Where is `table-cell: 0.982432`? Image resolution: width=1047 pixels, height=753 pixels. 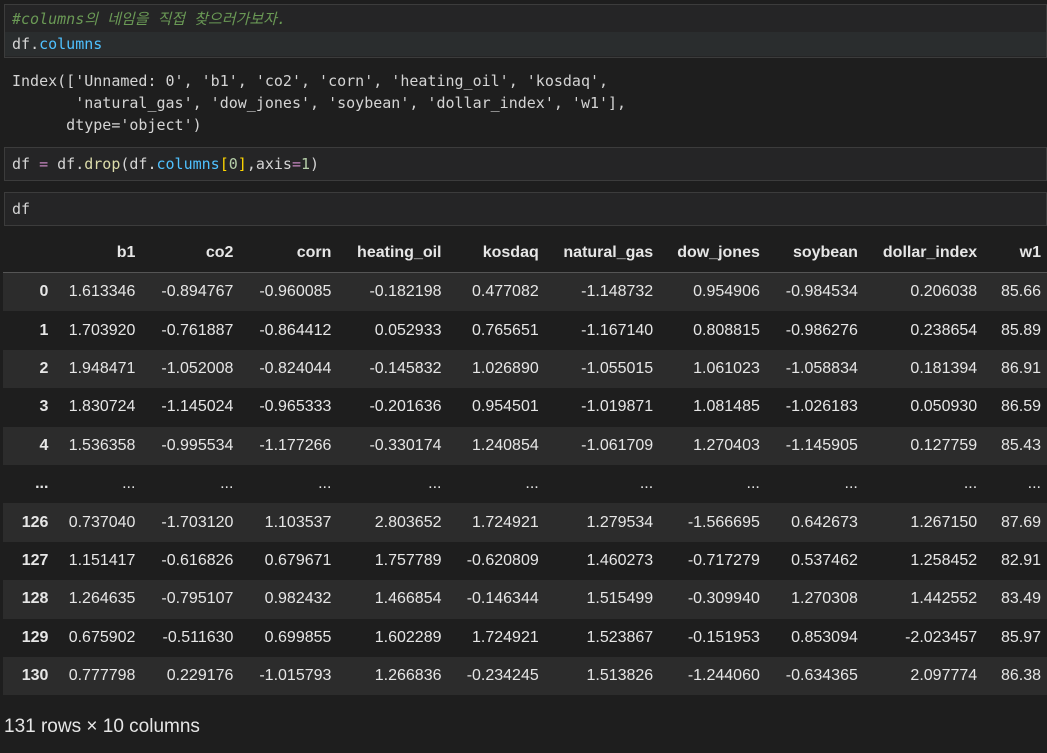
table-cell: 0.982432 is located at coordinates (298, 599).